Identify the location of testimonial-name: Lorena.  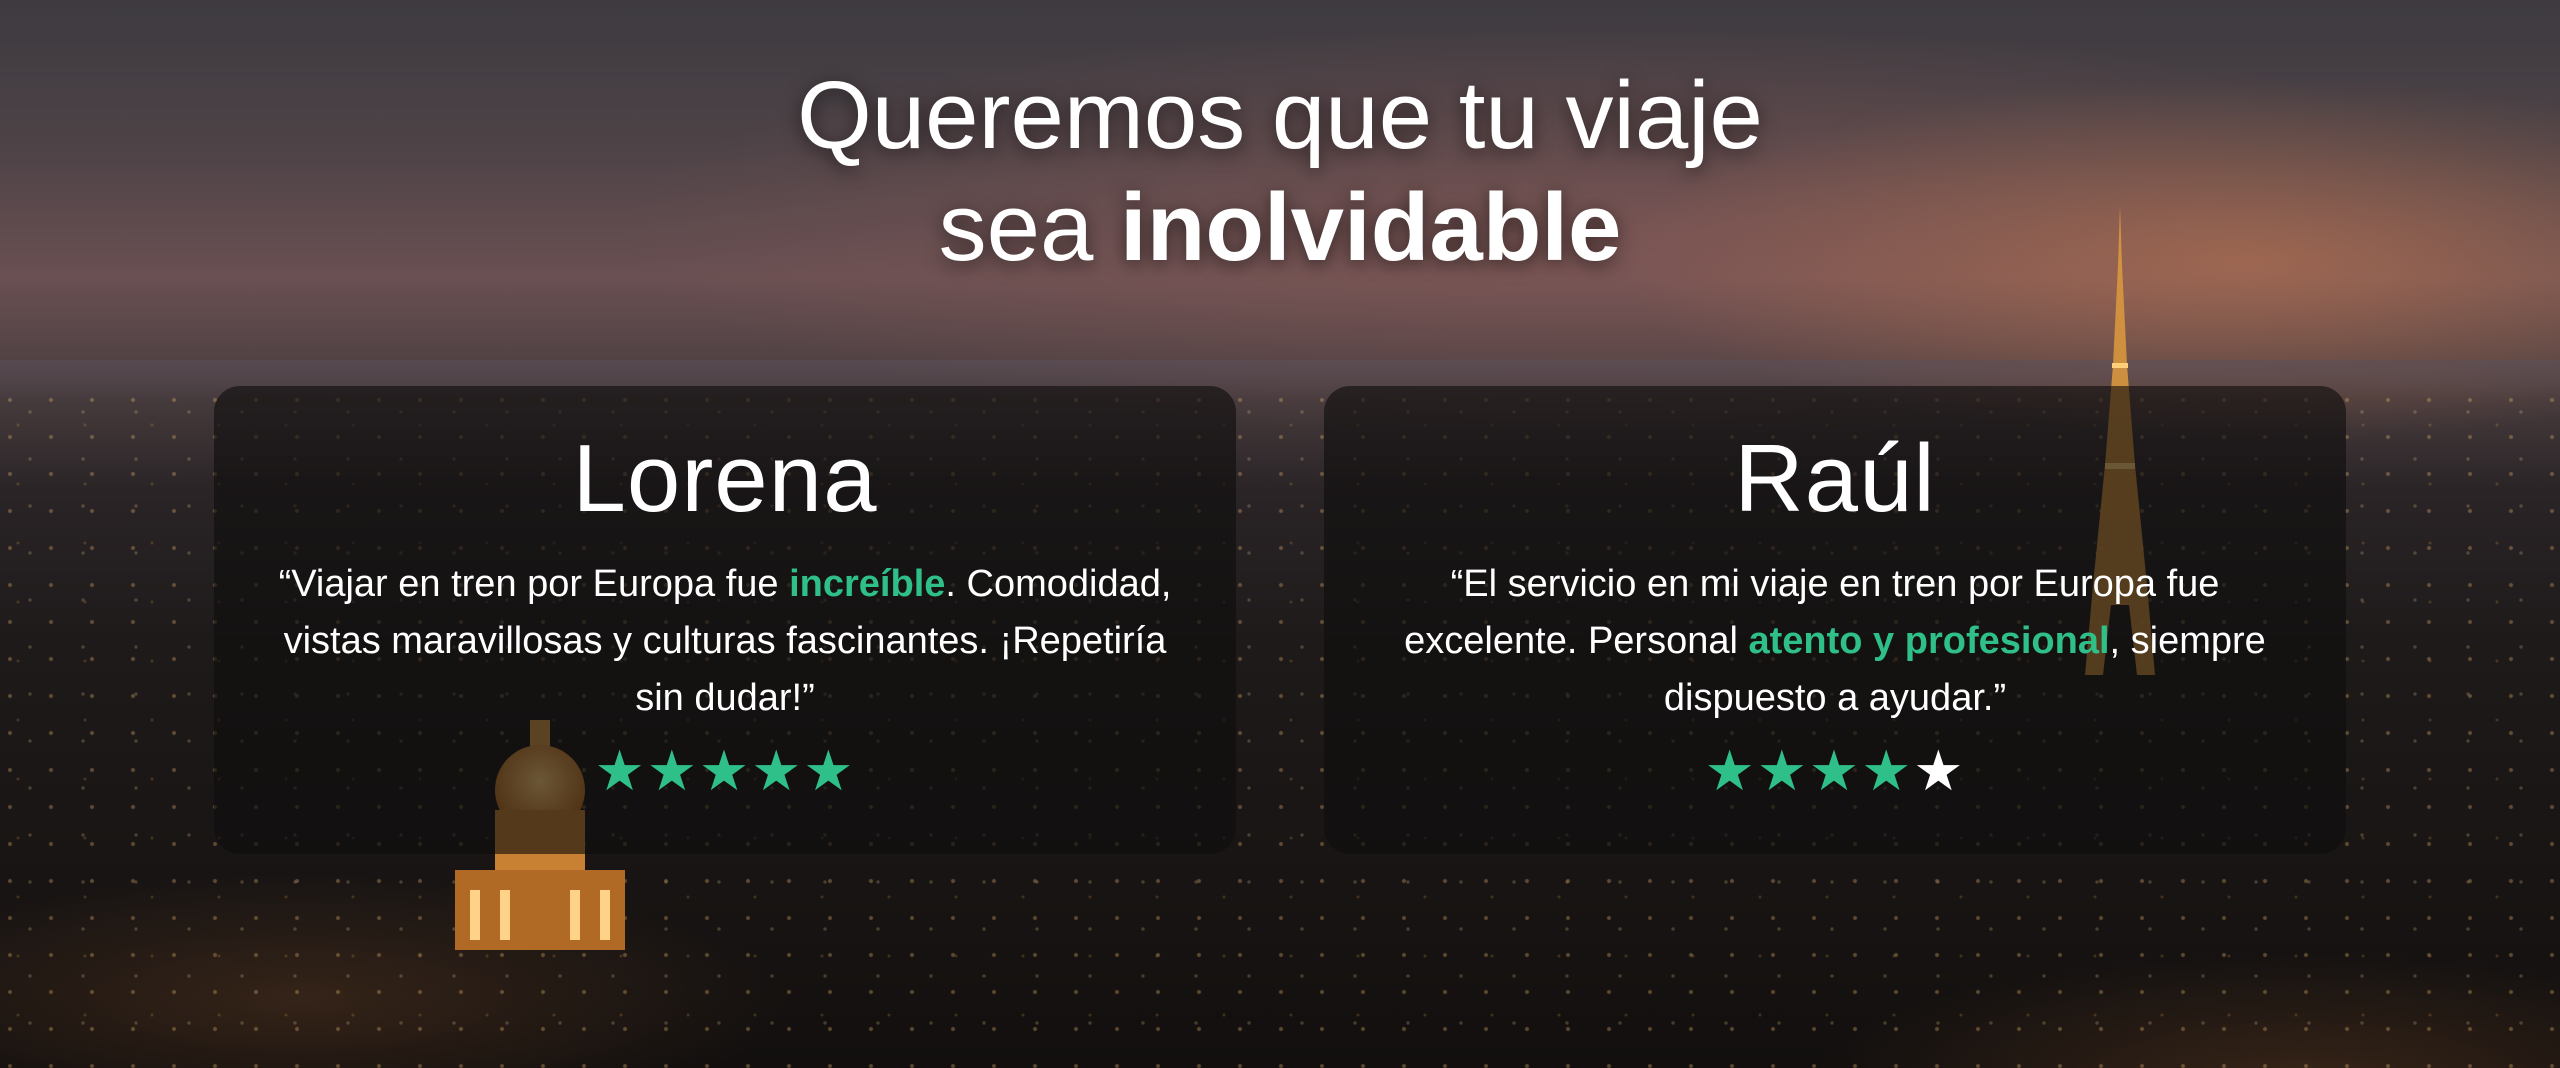
(725, 478).